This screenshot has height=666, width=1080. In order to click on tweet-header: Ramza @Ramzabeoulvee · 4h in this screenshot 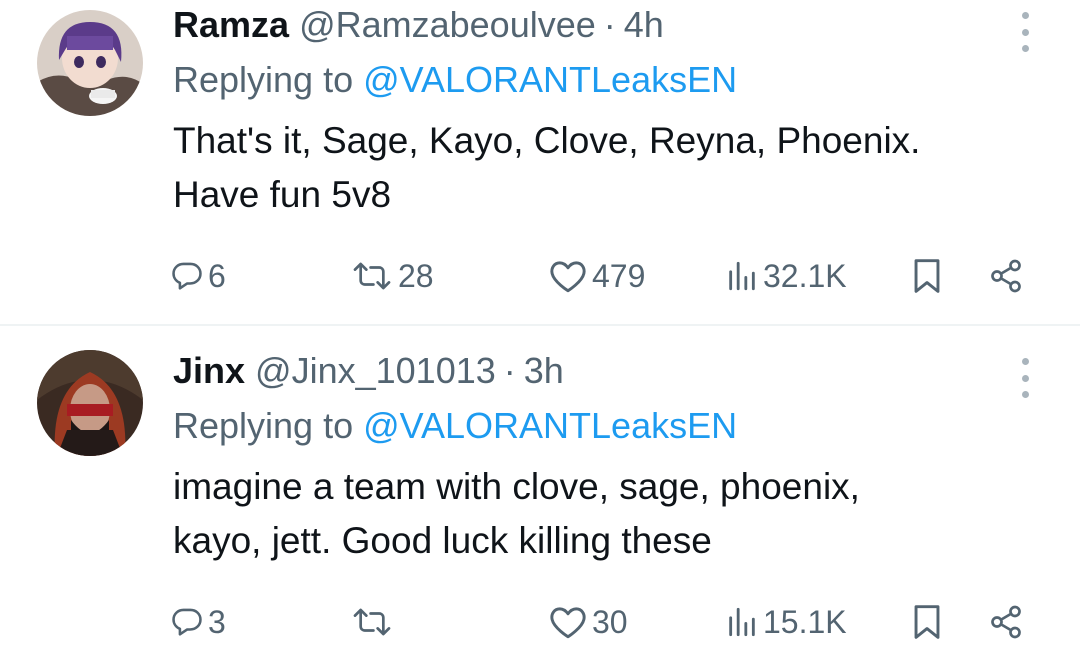, I will do `click(596, 25)`.